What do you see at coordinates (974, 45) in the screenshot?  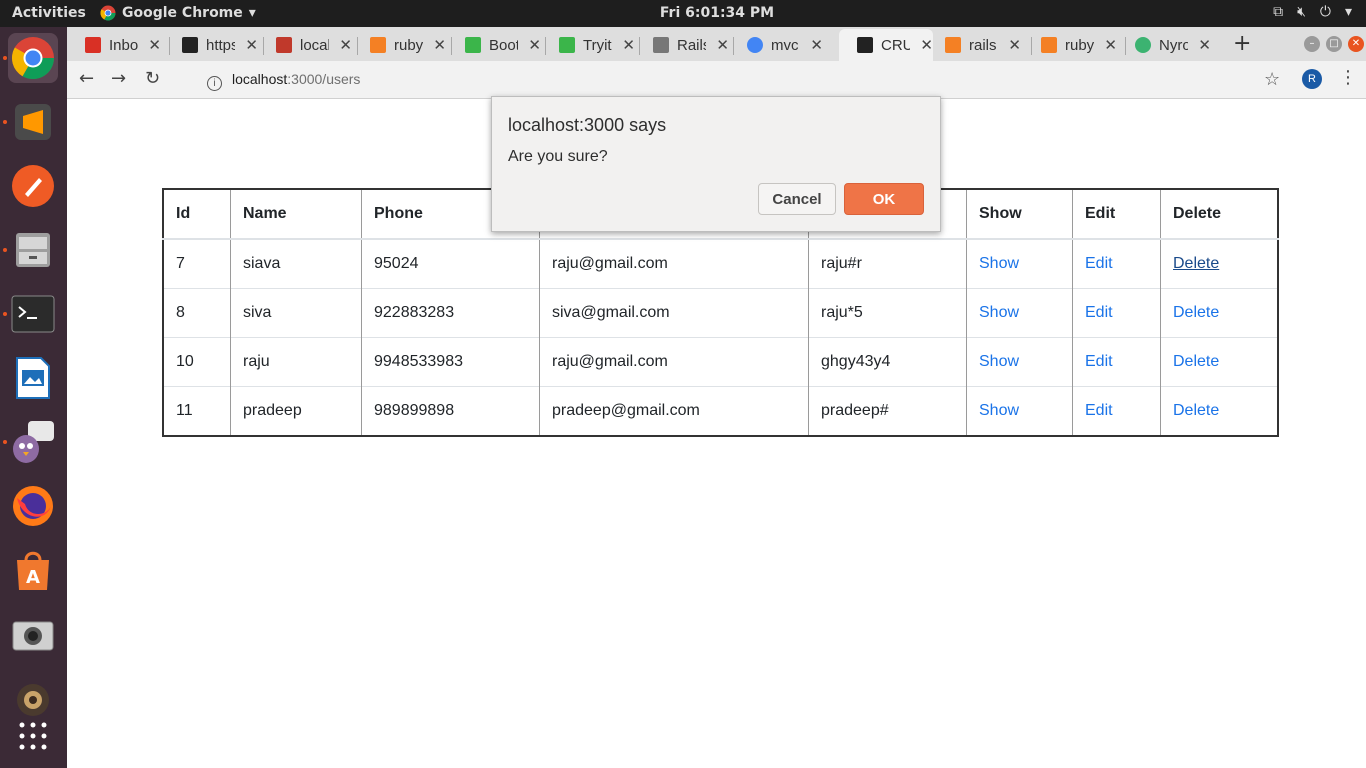 I see `tab-9: rails ✕` at bounding box center [974, 45].